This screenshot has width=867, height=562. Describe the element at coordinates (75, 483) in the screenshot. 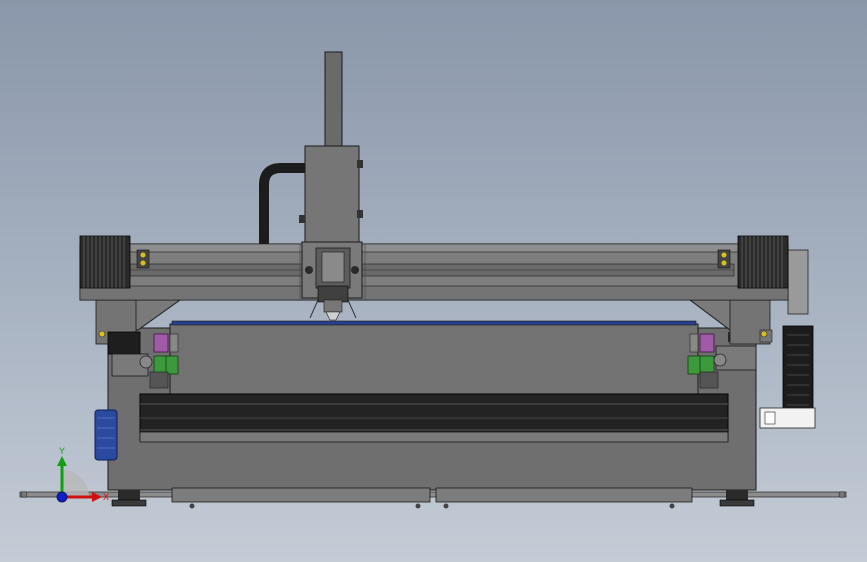

I see `triad-arc` at that location.